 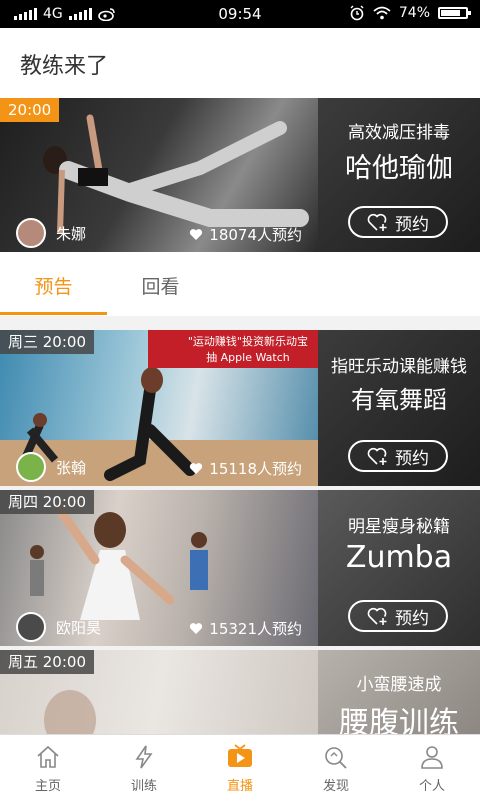 I want to click on featured-likes: 18074人预约, so click(x=245, y=234).